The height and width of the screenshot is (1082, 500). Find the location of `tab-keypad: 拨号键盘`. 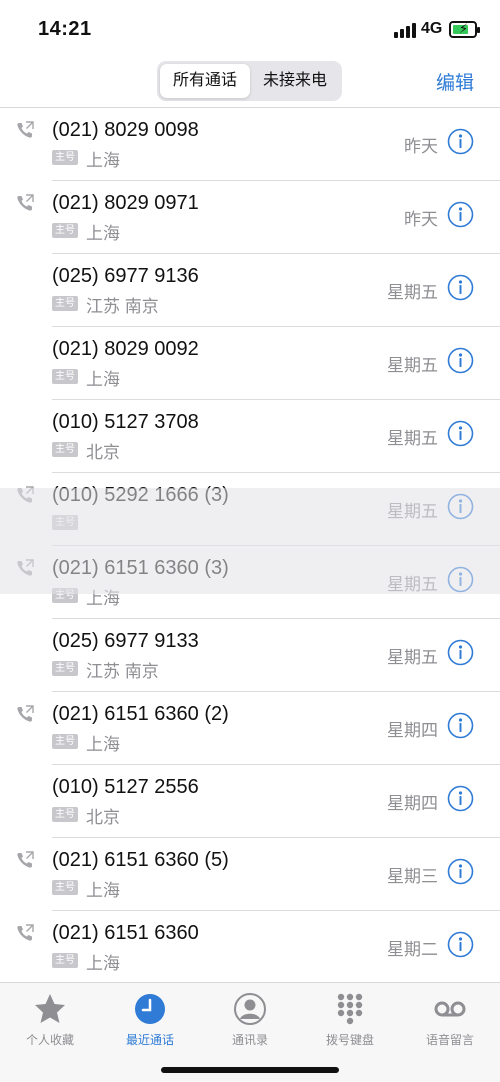

tab-keypad: 拨号键盘 is located at coordinates (350, 1019).